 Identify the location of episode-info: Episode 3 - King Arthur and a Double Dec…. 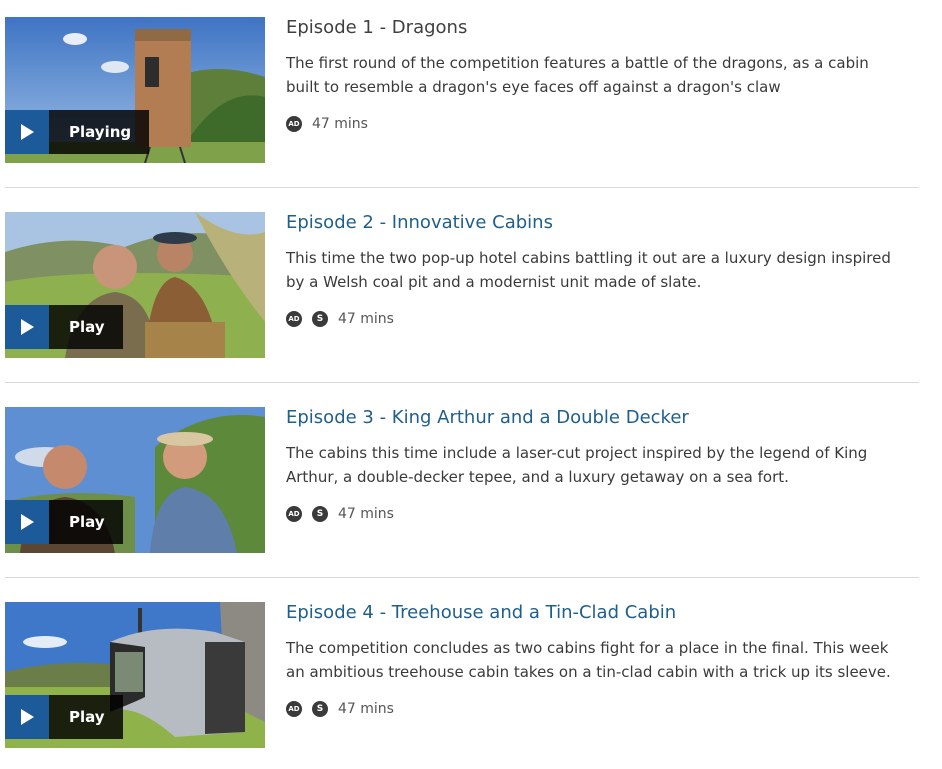
(601, 464).